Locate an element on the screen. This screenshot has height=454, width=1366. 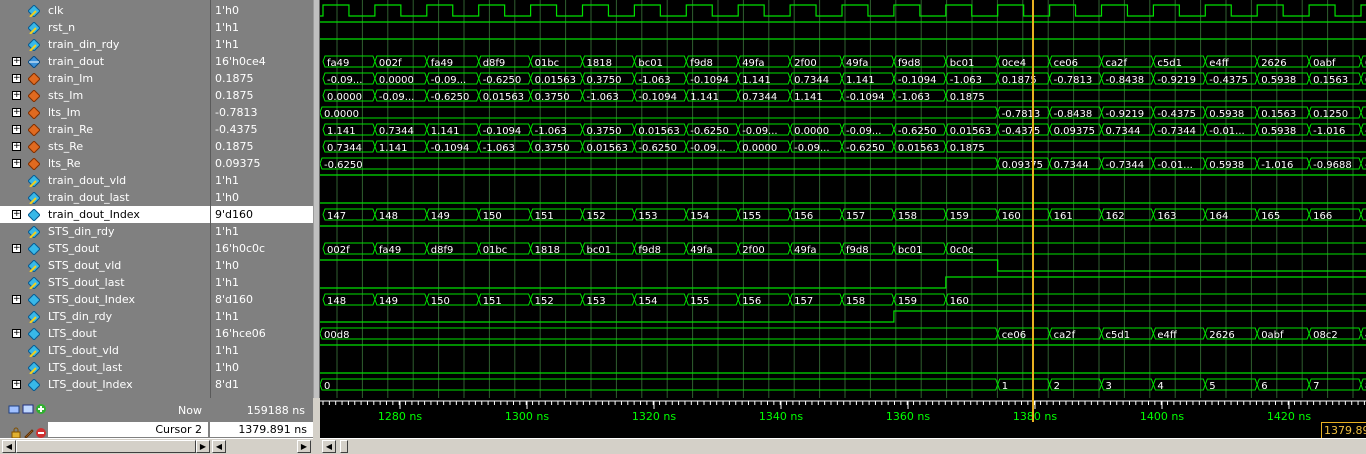
cursor-value-field: 1379.891 ns is located at coordinates (261, 429).